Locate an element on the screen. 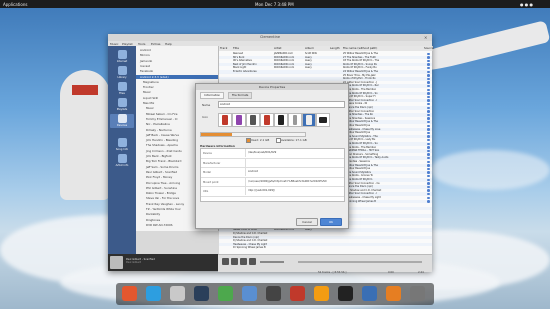 The width and height of the screenshot is (550, 309). next-icon is located at coordinates (252, 261).